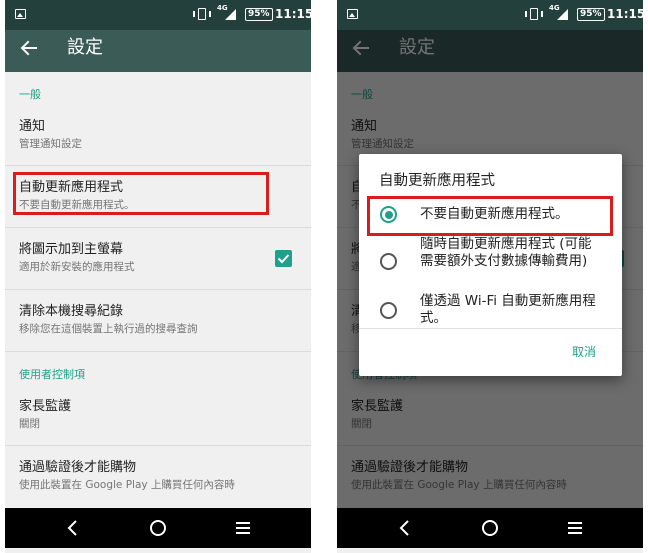 The width and height of the screenshot is (648, 553). What do you see at coordinates (158, 259) in the screenshot?
I see `pref-add-icon-home: 將圖示加到主螢幕 適用於新安裝的應用程式` at bounding box center [158, 259].